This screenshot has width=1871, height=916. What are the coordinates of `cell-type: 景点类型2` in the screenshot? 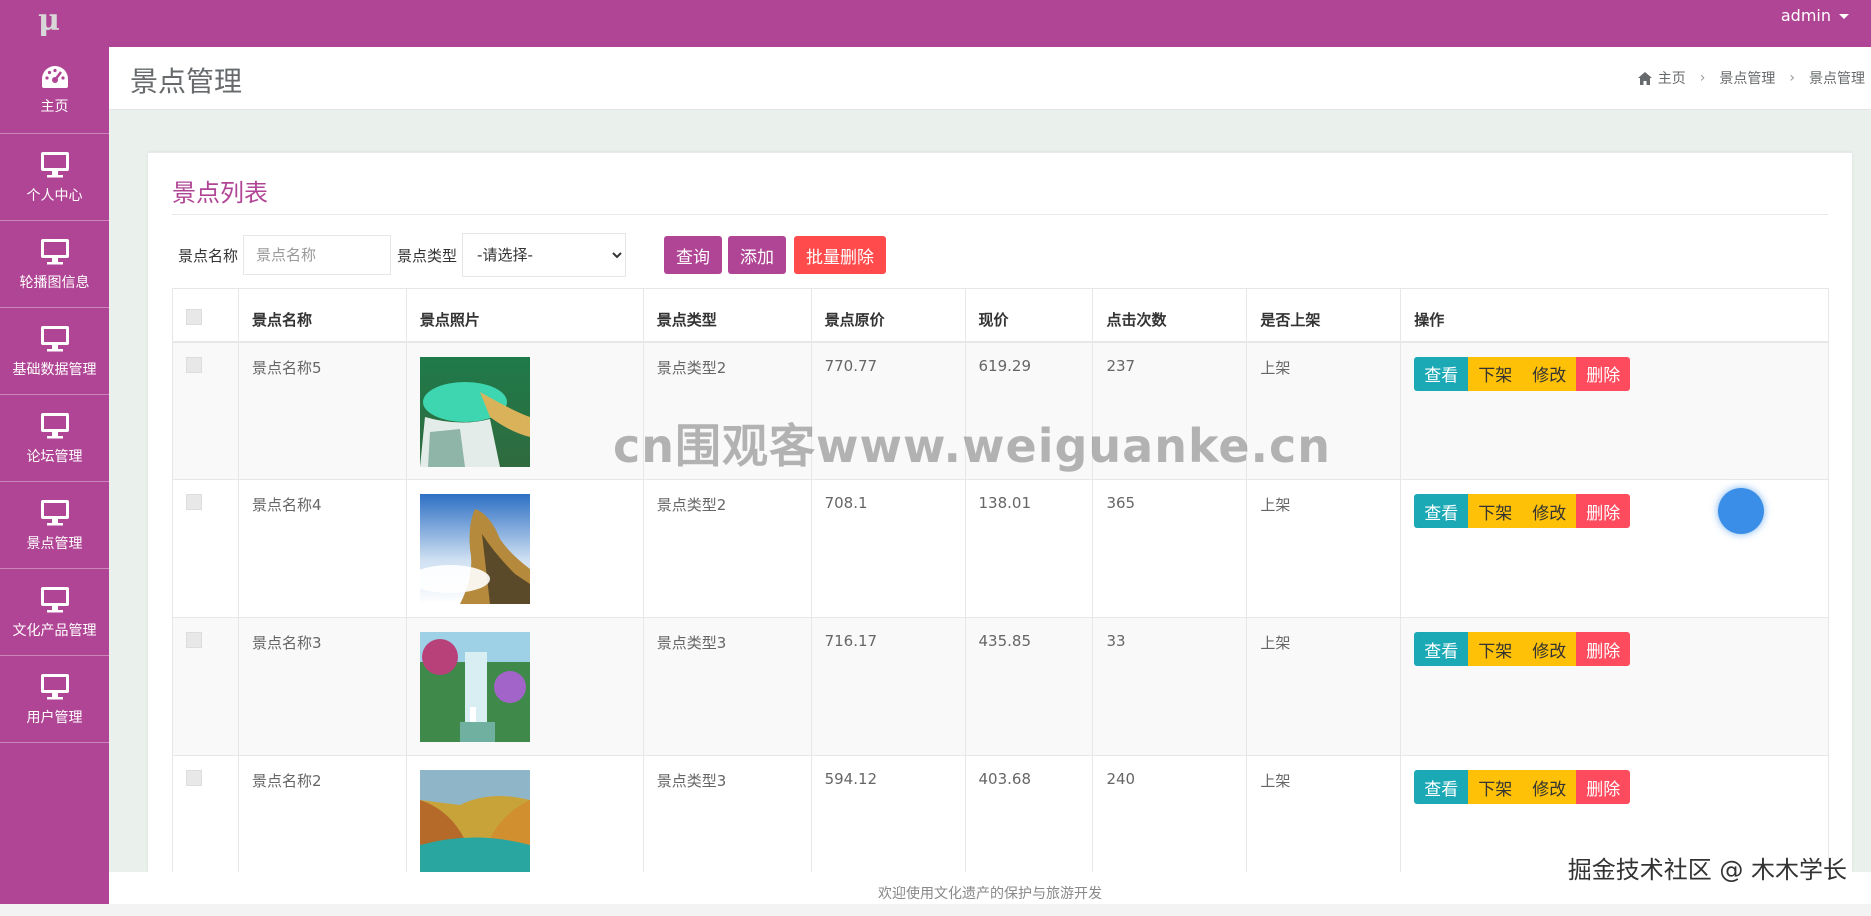 It's located at (727, 548).